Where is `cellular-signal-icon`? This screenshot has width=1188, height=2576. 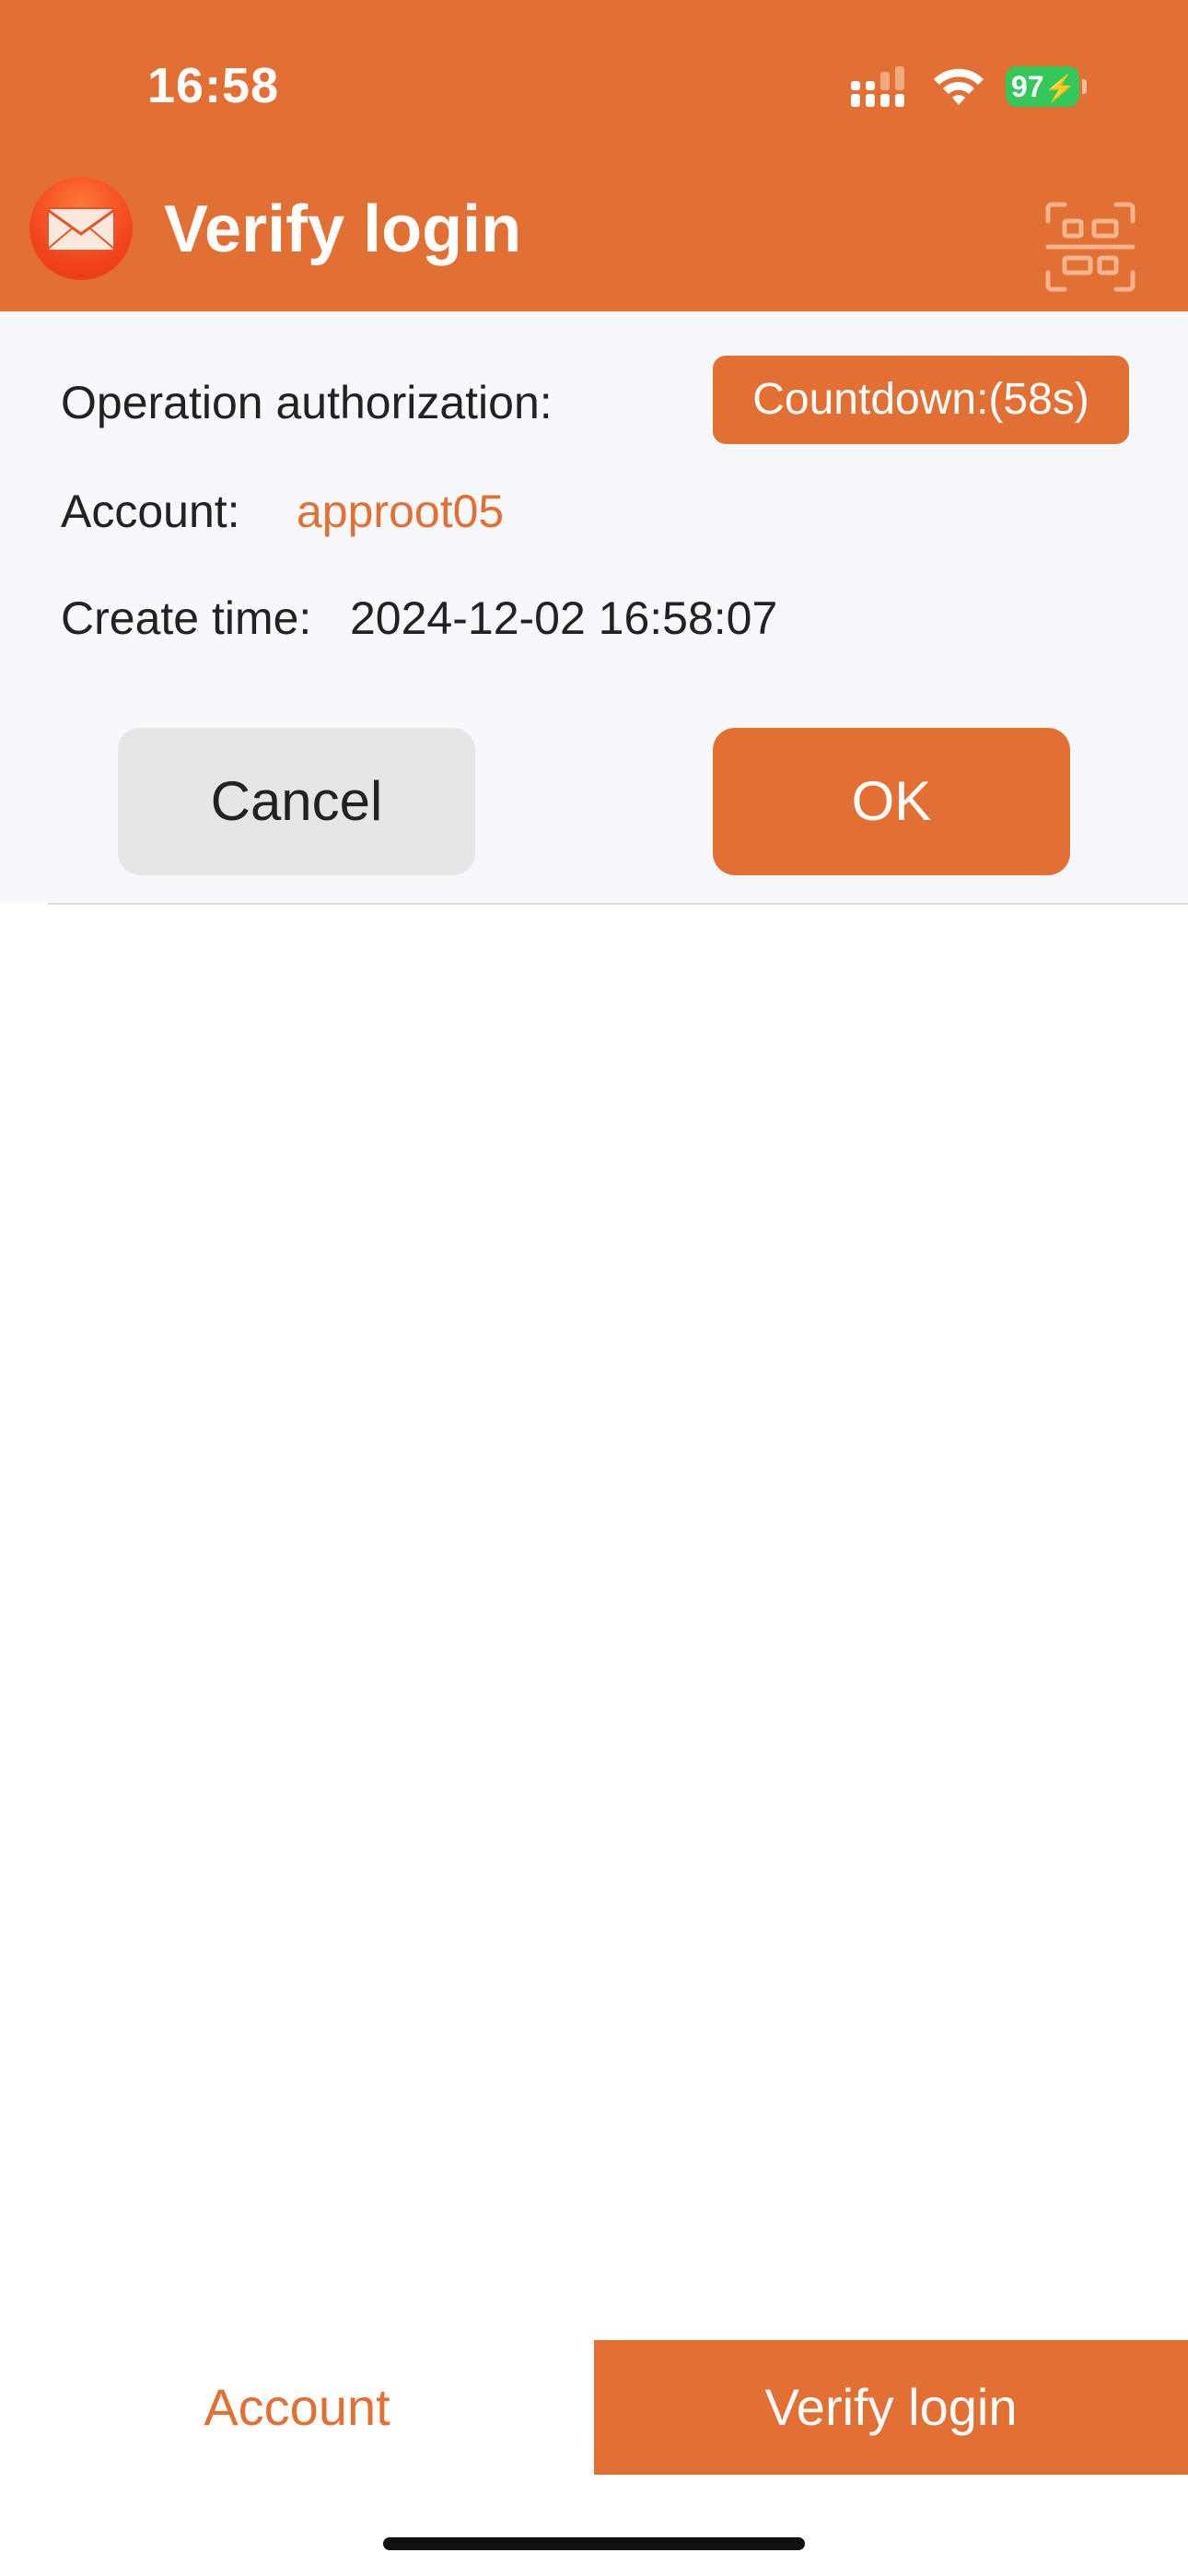 cellular-signal-icon is located at coordinates (877, 86).